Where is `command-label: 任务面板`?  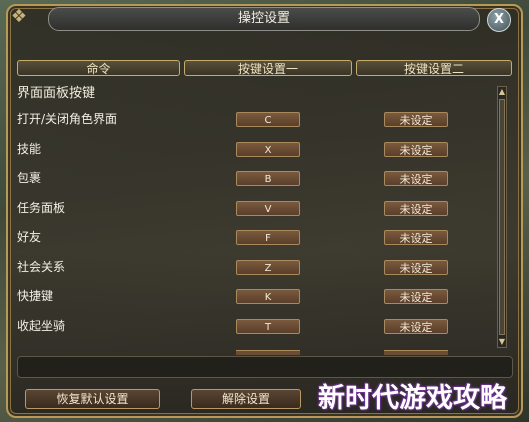 command-label: 任务面板 is located at coordinates (41, 208).